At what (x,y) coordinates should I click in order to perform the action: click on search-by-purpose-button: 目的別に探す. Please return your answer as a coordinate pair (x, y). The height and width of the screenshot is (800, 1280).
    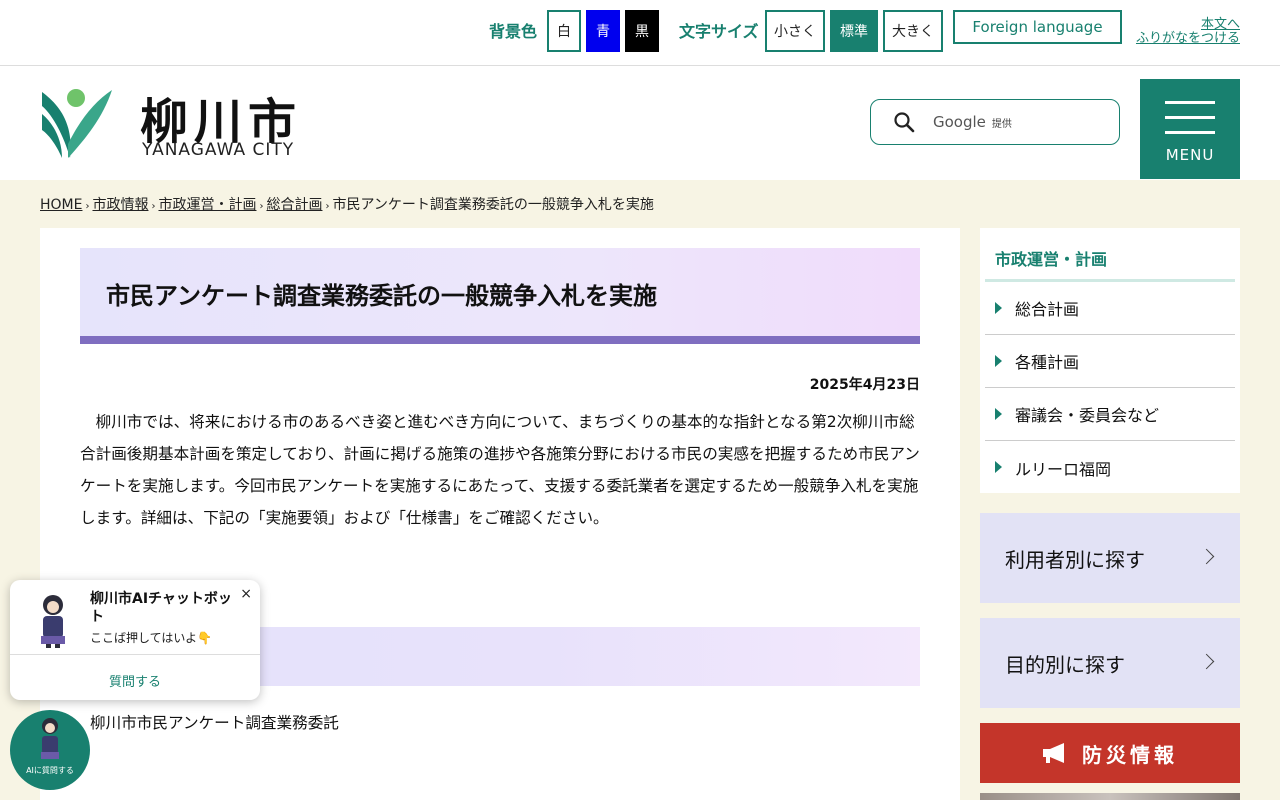
    Looking at the image, I should click on (1110, 663).